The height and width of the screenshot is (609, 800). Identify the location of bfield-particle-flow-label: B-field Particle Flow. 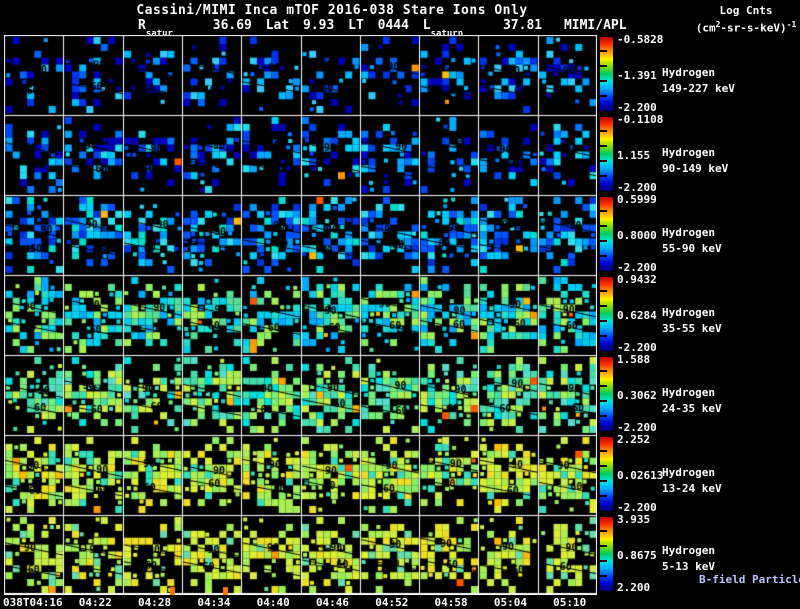
(749, 579).